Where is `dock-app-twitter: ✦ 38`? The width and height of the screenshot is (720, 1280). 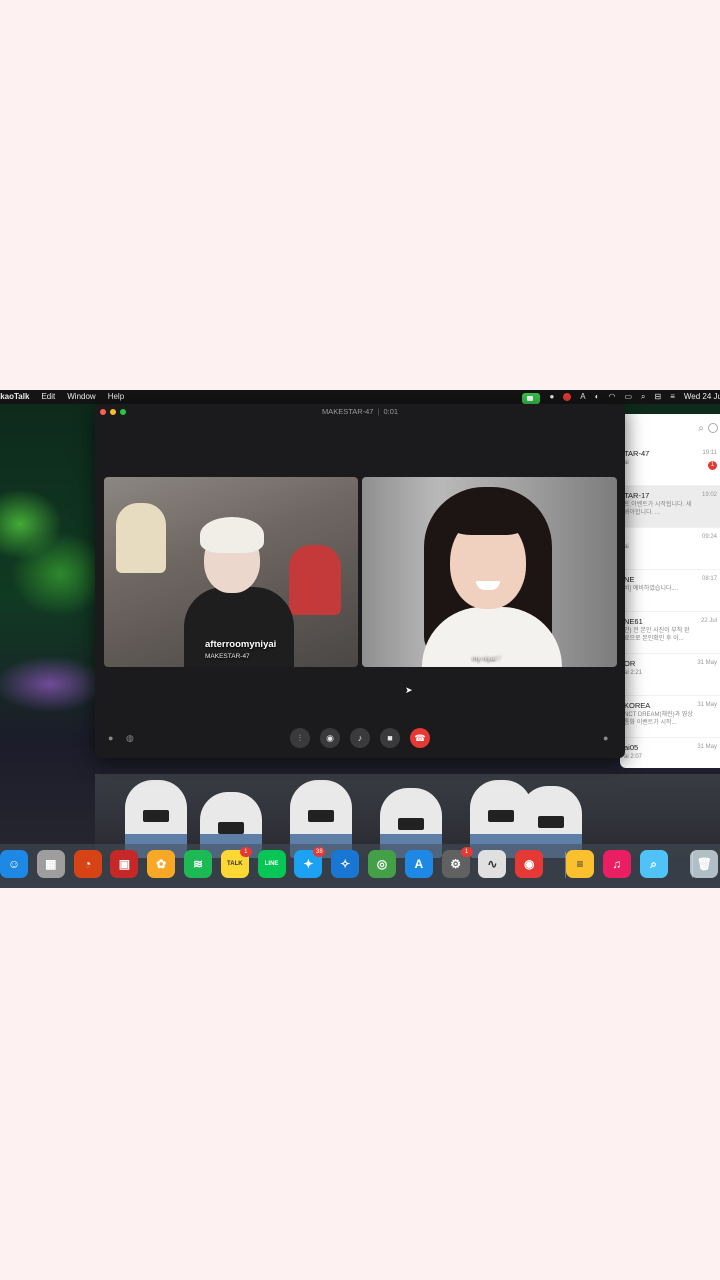
dock-app-twitter: ✦ 38 is located at coordinates (310, 862).